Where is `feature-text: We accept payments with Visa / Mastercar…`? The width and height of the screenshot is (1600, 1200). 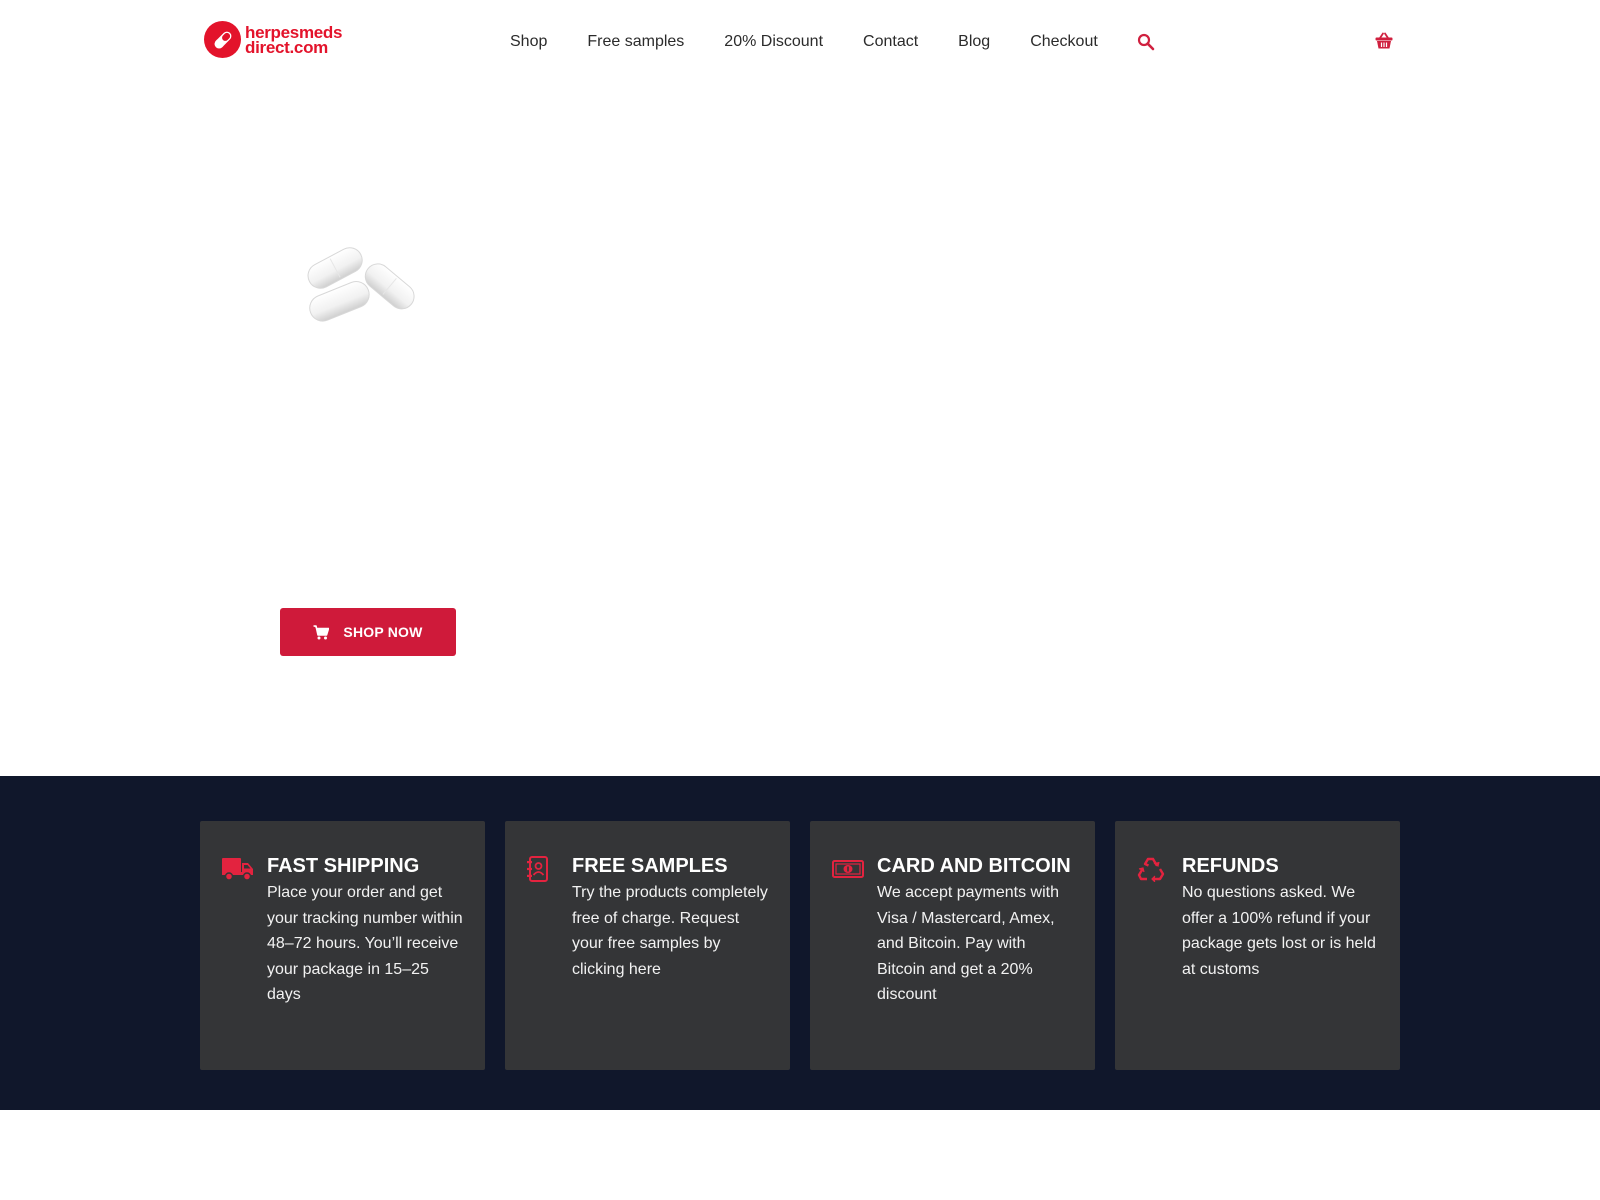 feature-text: We accept payments with Visa / Mastercar… is located at coordinates (968, 943).